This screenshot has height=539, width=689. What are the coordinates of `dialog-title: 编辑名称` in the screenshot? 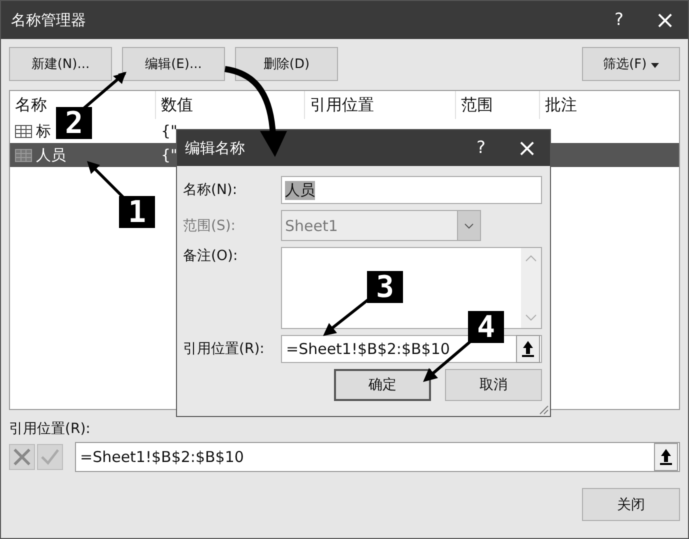 It's located at (215, 148).